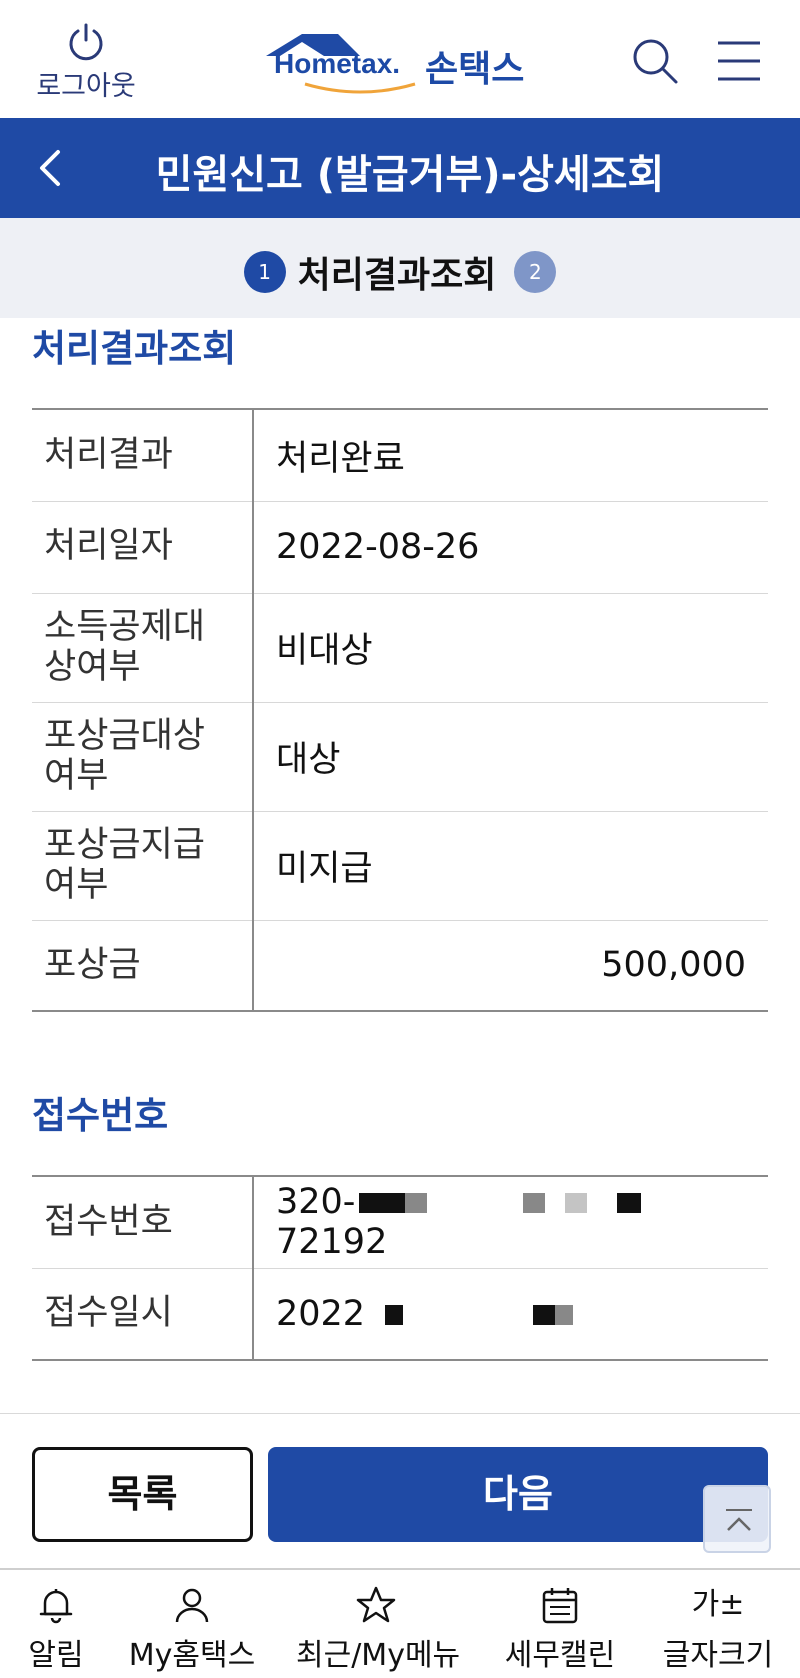  I want to click on page-title: 민원신고 (발급거부)-상세조회, so click(410, 175).